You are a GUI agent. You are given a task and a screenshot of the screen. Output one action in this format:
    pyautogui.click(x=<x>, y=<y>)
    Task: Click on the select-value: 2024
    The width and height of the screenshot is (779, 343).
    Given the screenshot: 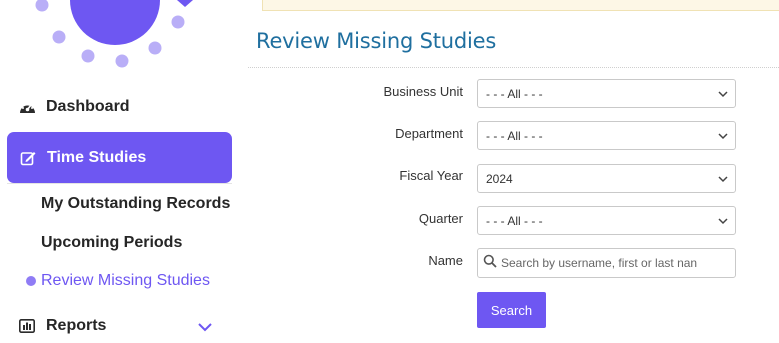 What is the action you would take?
    pyautogui.click(x=499, y=178)
    